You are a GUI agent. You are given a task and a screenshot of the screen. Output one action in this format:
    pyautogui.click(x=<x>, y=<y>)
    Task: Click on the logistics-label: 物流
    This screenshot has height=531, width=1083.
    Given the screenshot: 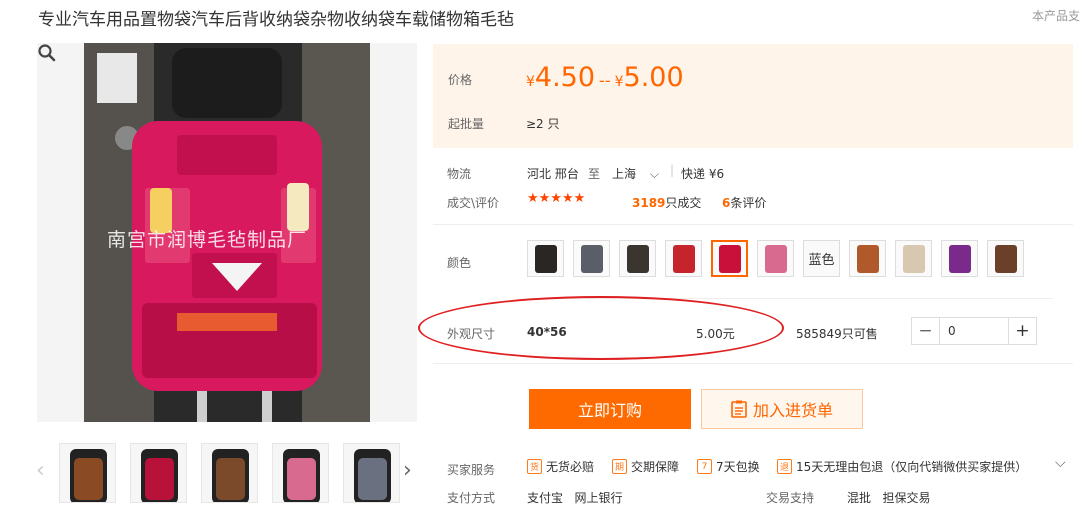 What is the action you would take?
    pyautogui.click(x=459, y=174)
    